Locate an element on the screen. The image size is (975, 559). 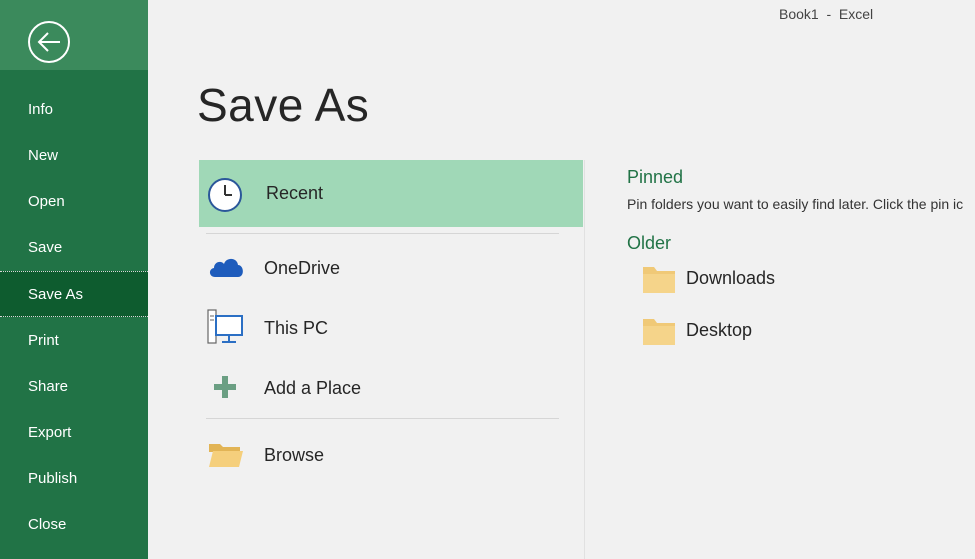
nav-close: Close is located at coordinates (74, 525).